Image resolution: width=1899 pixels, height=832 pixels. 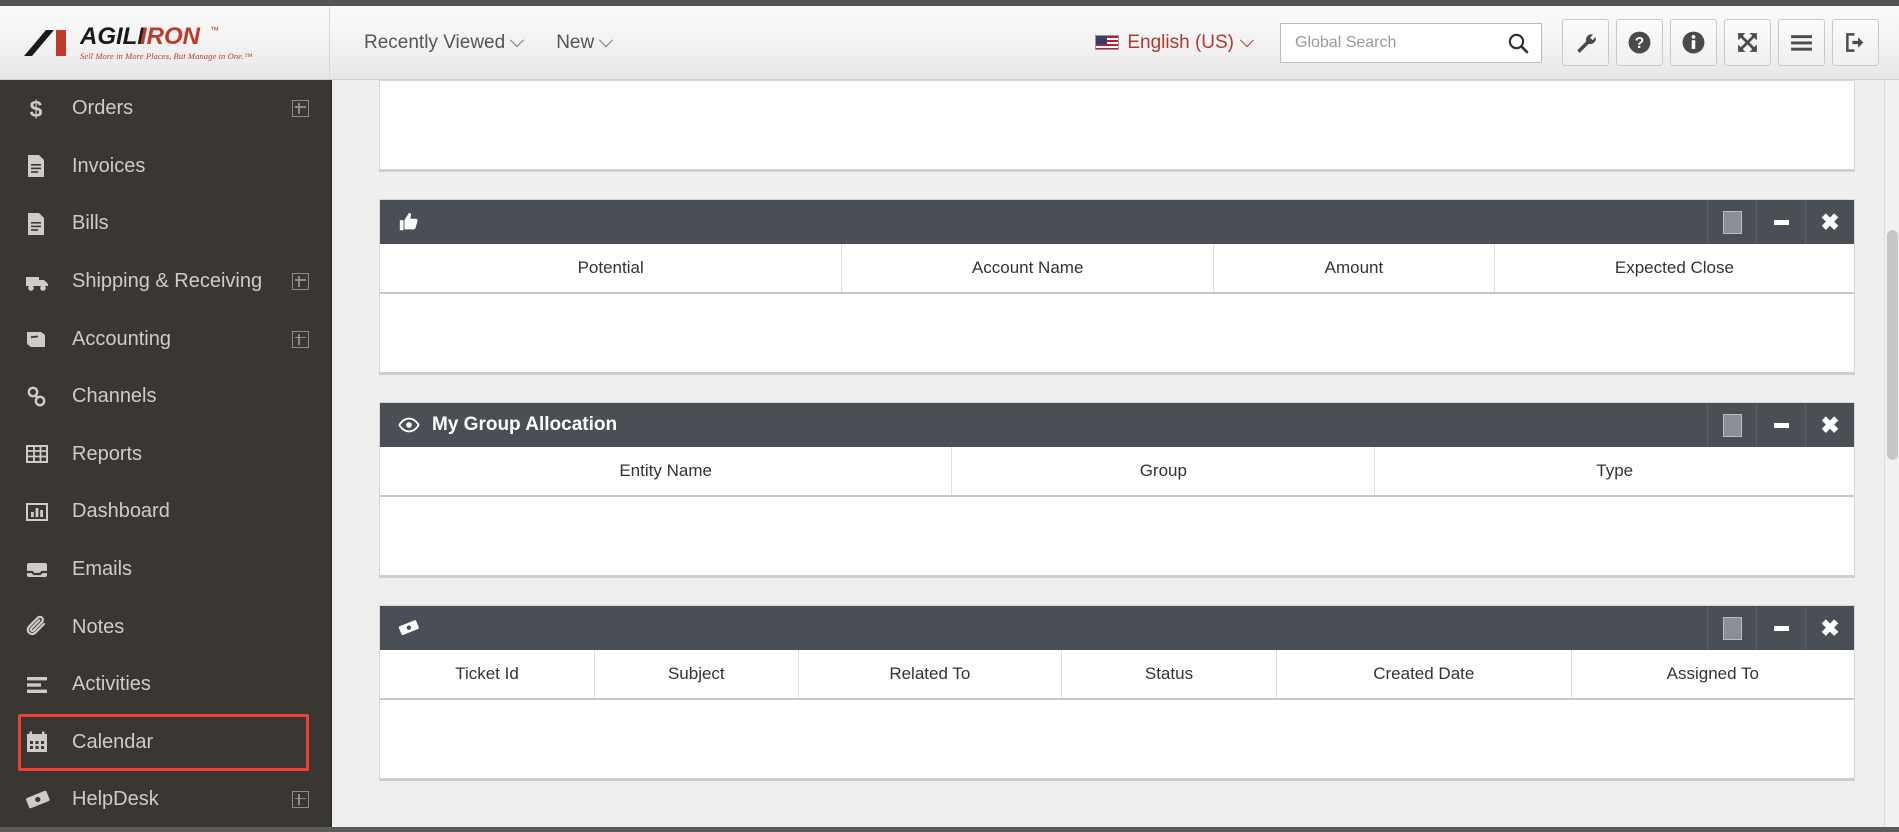 What do you see at coordinates (930, 675) in the screenshot?
I see `column-header: Related To` at bounding box center [930, 675].